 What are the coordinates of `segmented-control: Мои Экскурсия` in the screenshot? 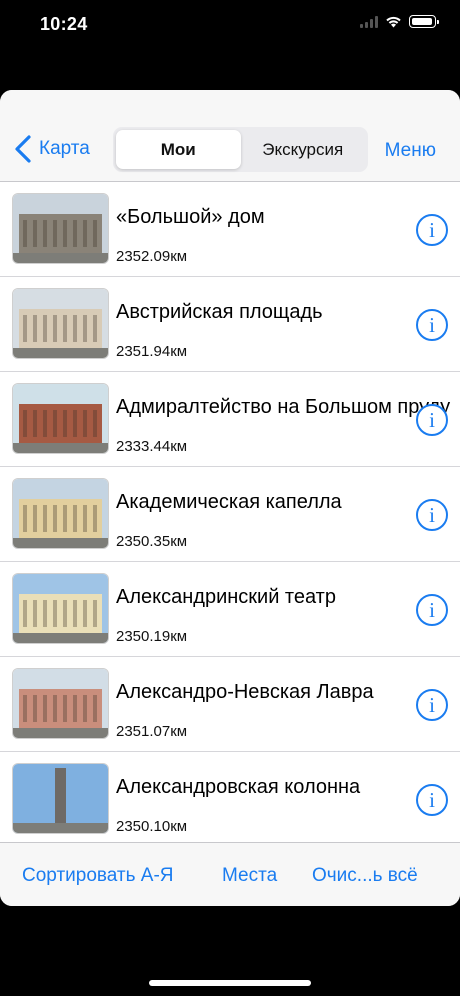 It's located at (240, 149).